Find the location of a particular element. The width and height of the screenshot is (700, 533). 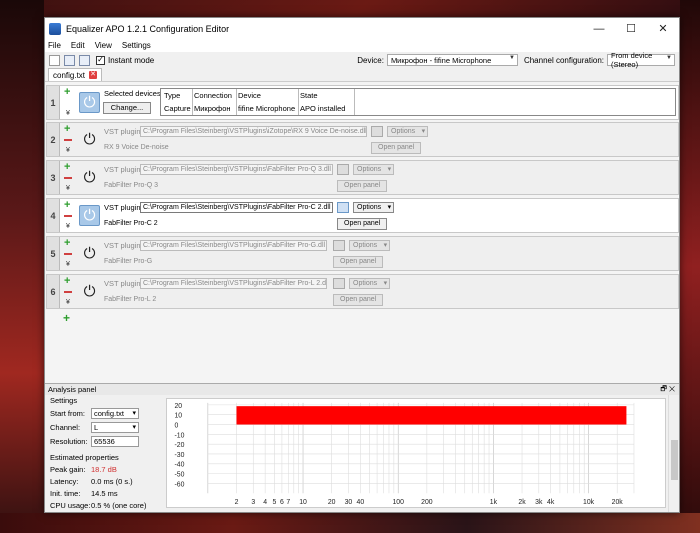

window-title: Equalizer APO 1.2.1 Configuration Editor is located at coordinates (148, 28).